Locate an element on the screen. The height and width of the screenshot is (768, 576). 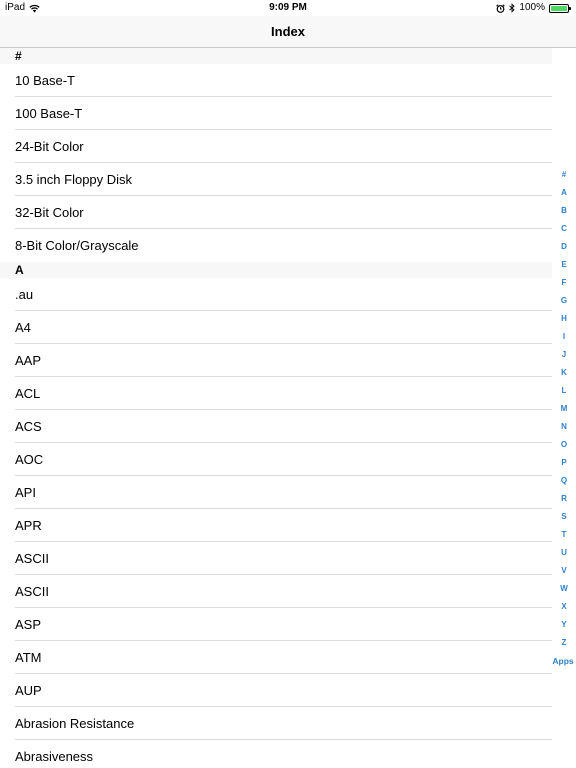
battery-icon is located at coordinates (560, 8).